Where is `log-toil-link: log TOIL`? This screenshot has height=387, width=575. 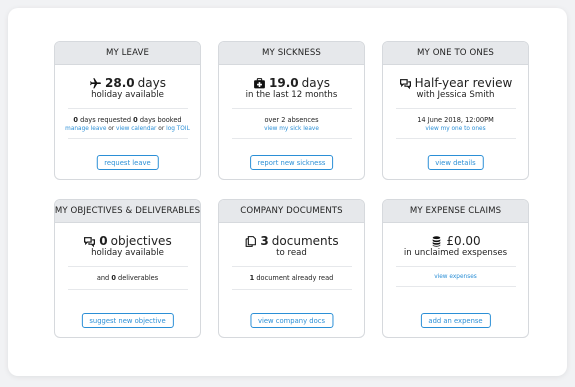 log-toil-link: log TOIL is located at coordinates (178, 129).